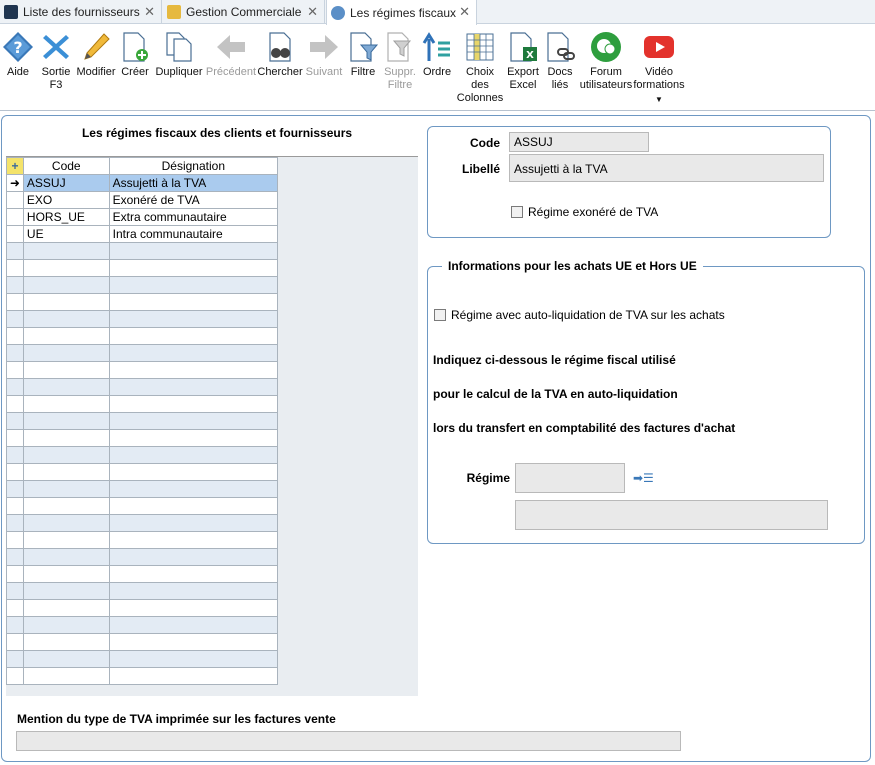 The image size is (875, 765). What do you see at coordinates (570, 478) in the screenshot?
I see `regime-field` at bounding box center [570, 478].